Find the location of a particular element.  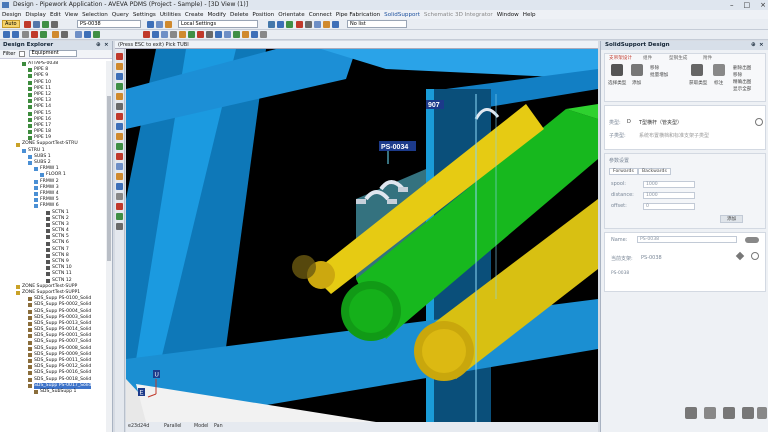

select-type-icon is located at coordinates (617, 70).